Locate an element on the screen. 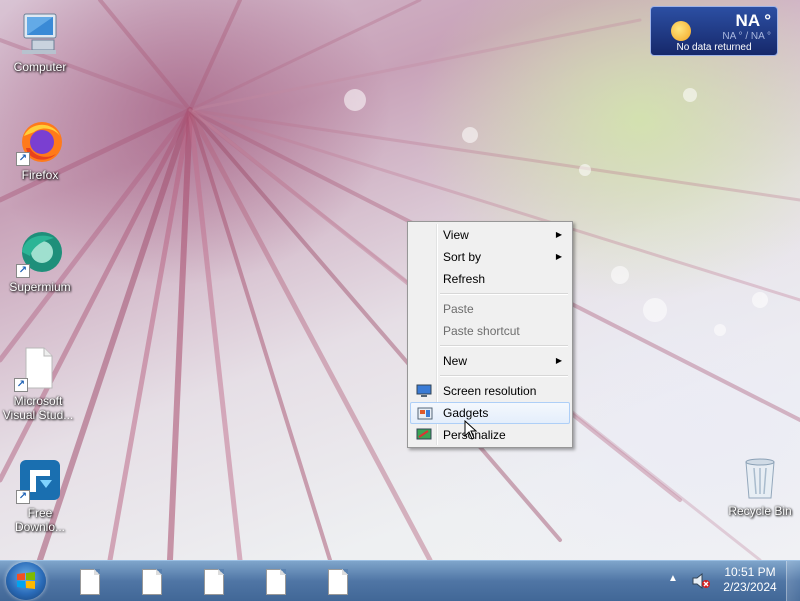  weather-temperature: NA ° is located at coordinates (753, 20).